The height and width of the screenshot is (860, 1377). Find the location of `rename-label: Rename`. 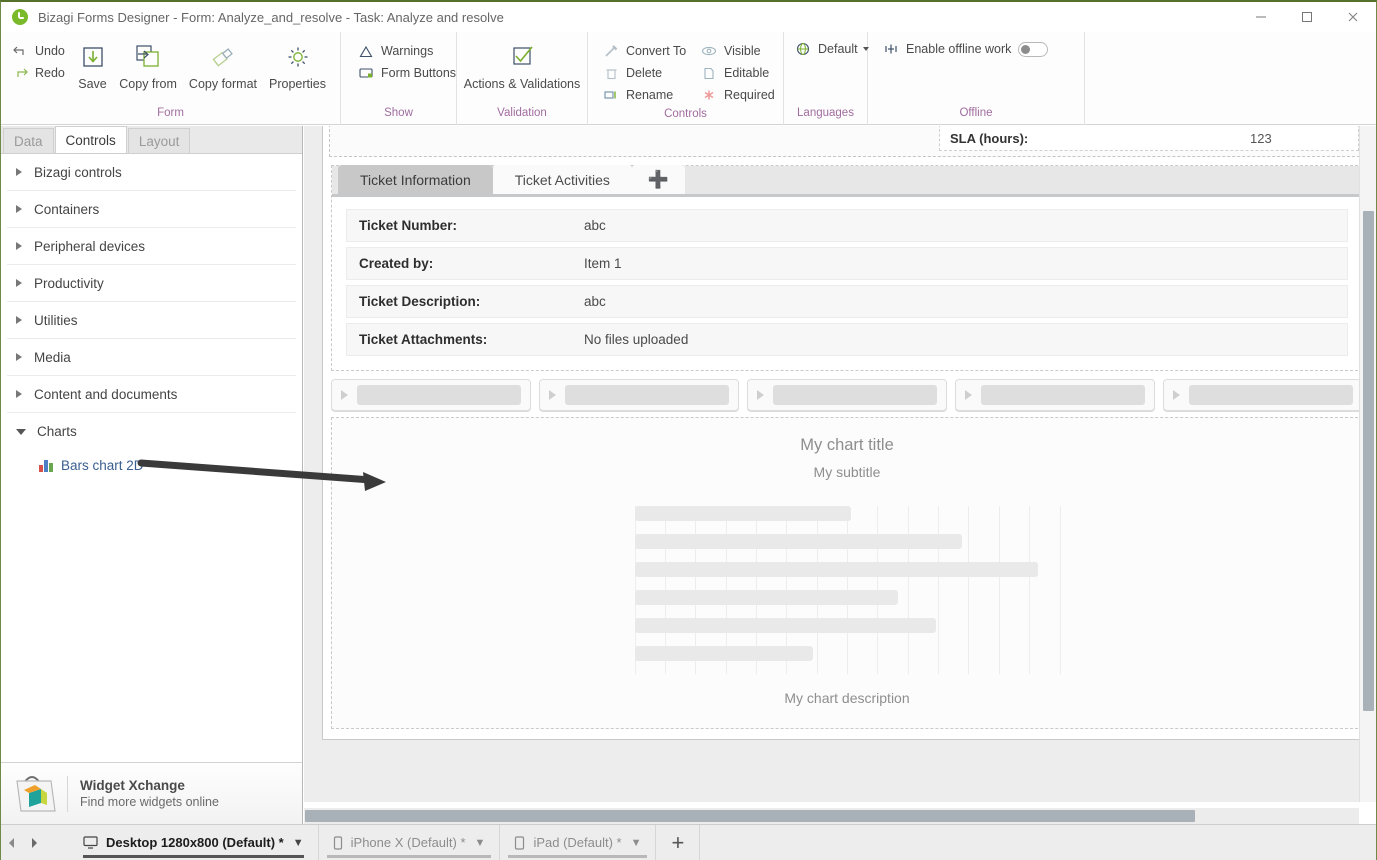

rename-label: Rename is located at coordinates (650, 95).